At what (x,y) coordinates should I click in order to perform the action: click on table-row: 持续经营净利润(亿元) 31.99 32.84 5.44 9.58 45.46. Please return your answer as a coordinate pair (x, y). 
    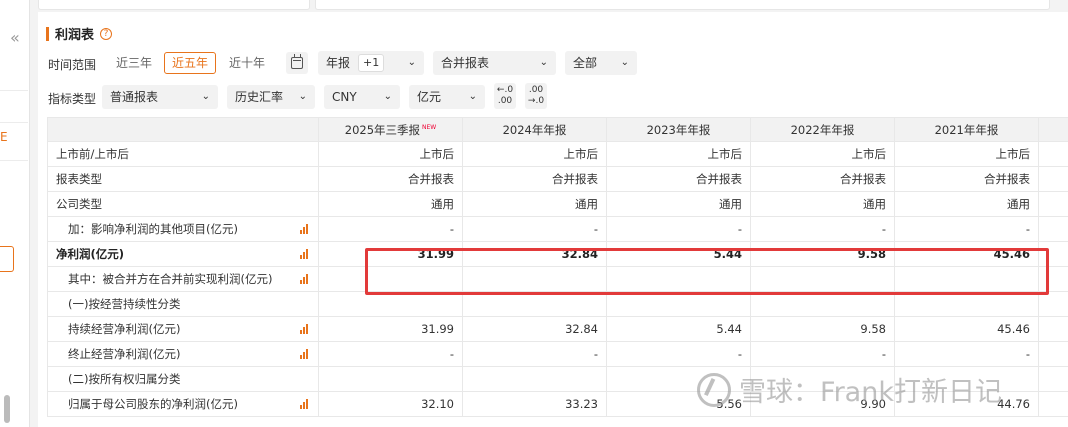
    Looking at the image, I should click on (557, 329).